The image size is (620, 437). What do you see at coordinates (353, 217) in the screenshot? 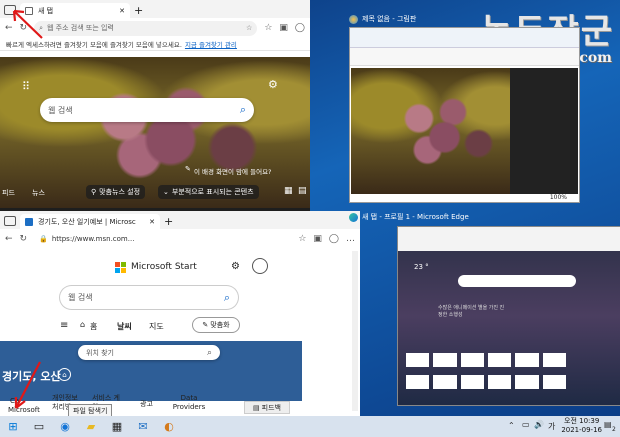
I see `edge-icon` at bounding box center [353, 217].